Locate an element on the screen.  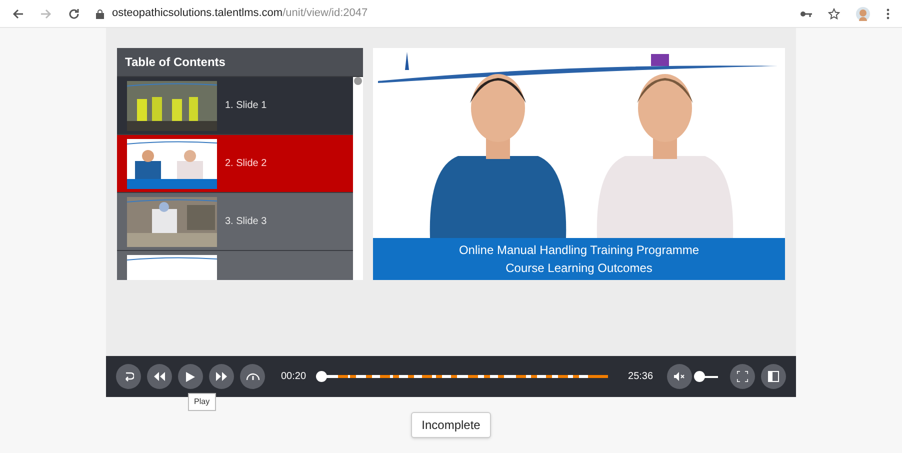
rewind-icon is located at coordinates (159, 376).